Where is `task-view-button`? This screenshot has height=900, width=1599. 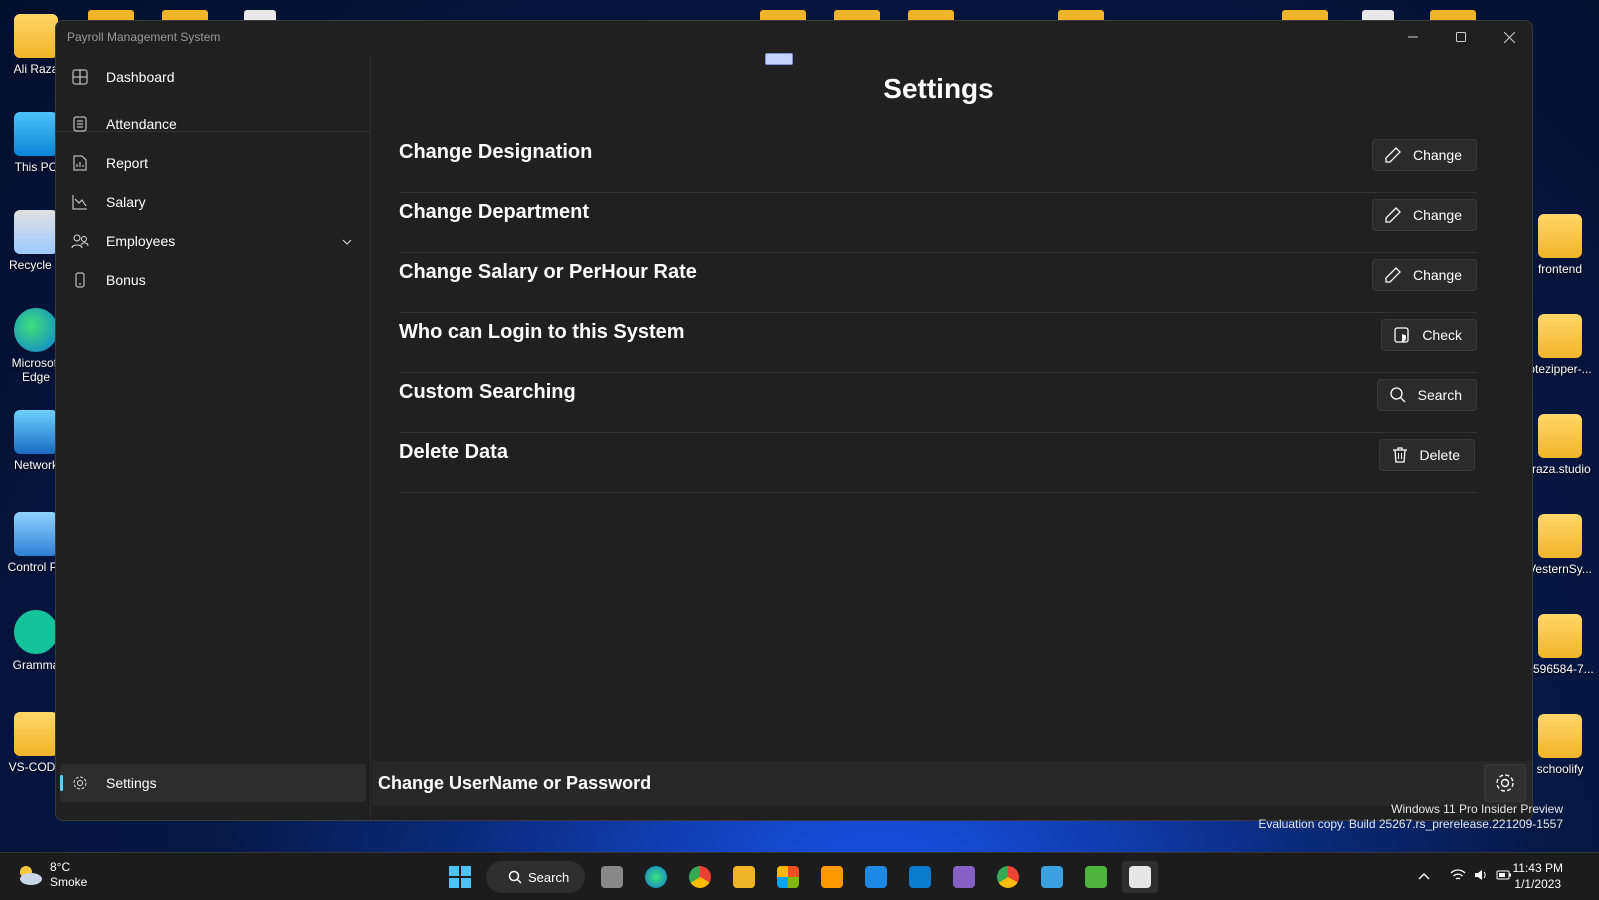
task-view-button is located at coordinates (612, 877).